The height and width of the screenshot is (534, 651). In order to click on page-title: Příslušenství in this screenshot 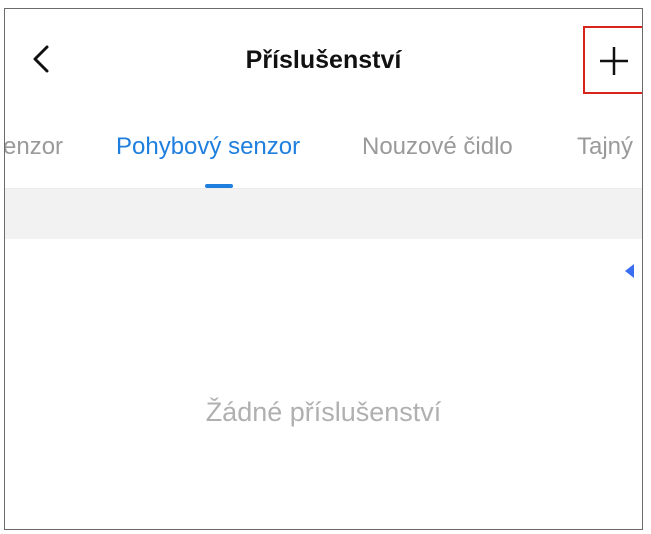, I will do `click(323, 60)`.